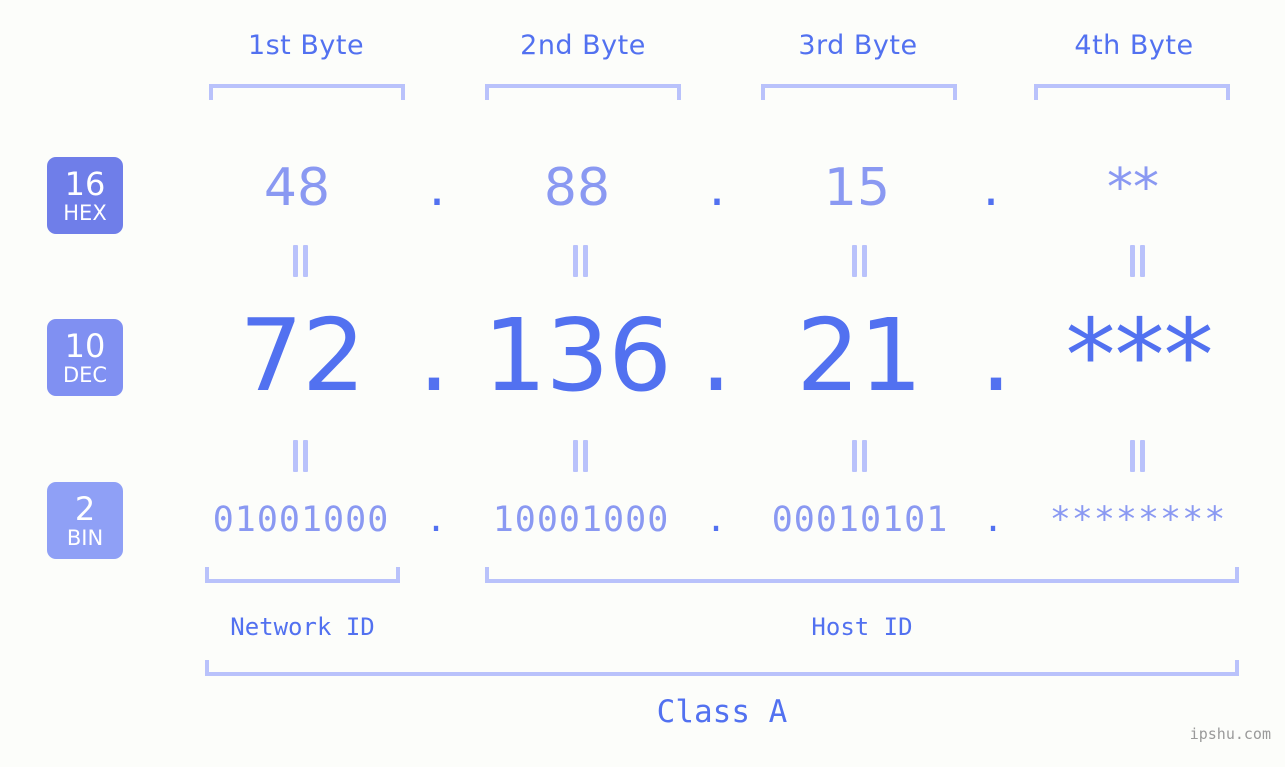 The image size is (1285, 767). I want to click on class-bracket, so click(722, 668).